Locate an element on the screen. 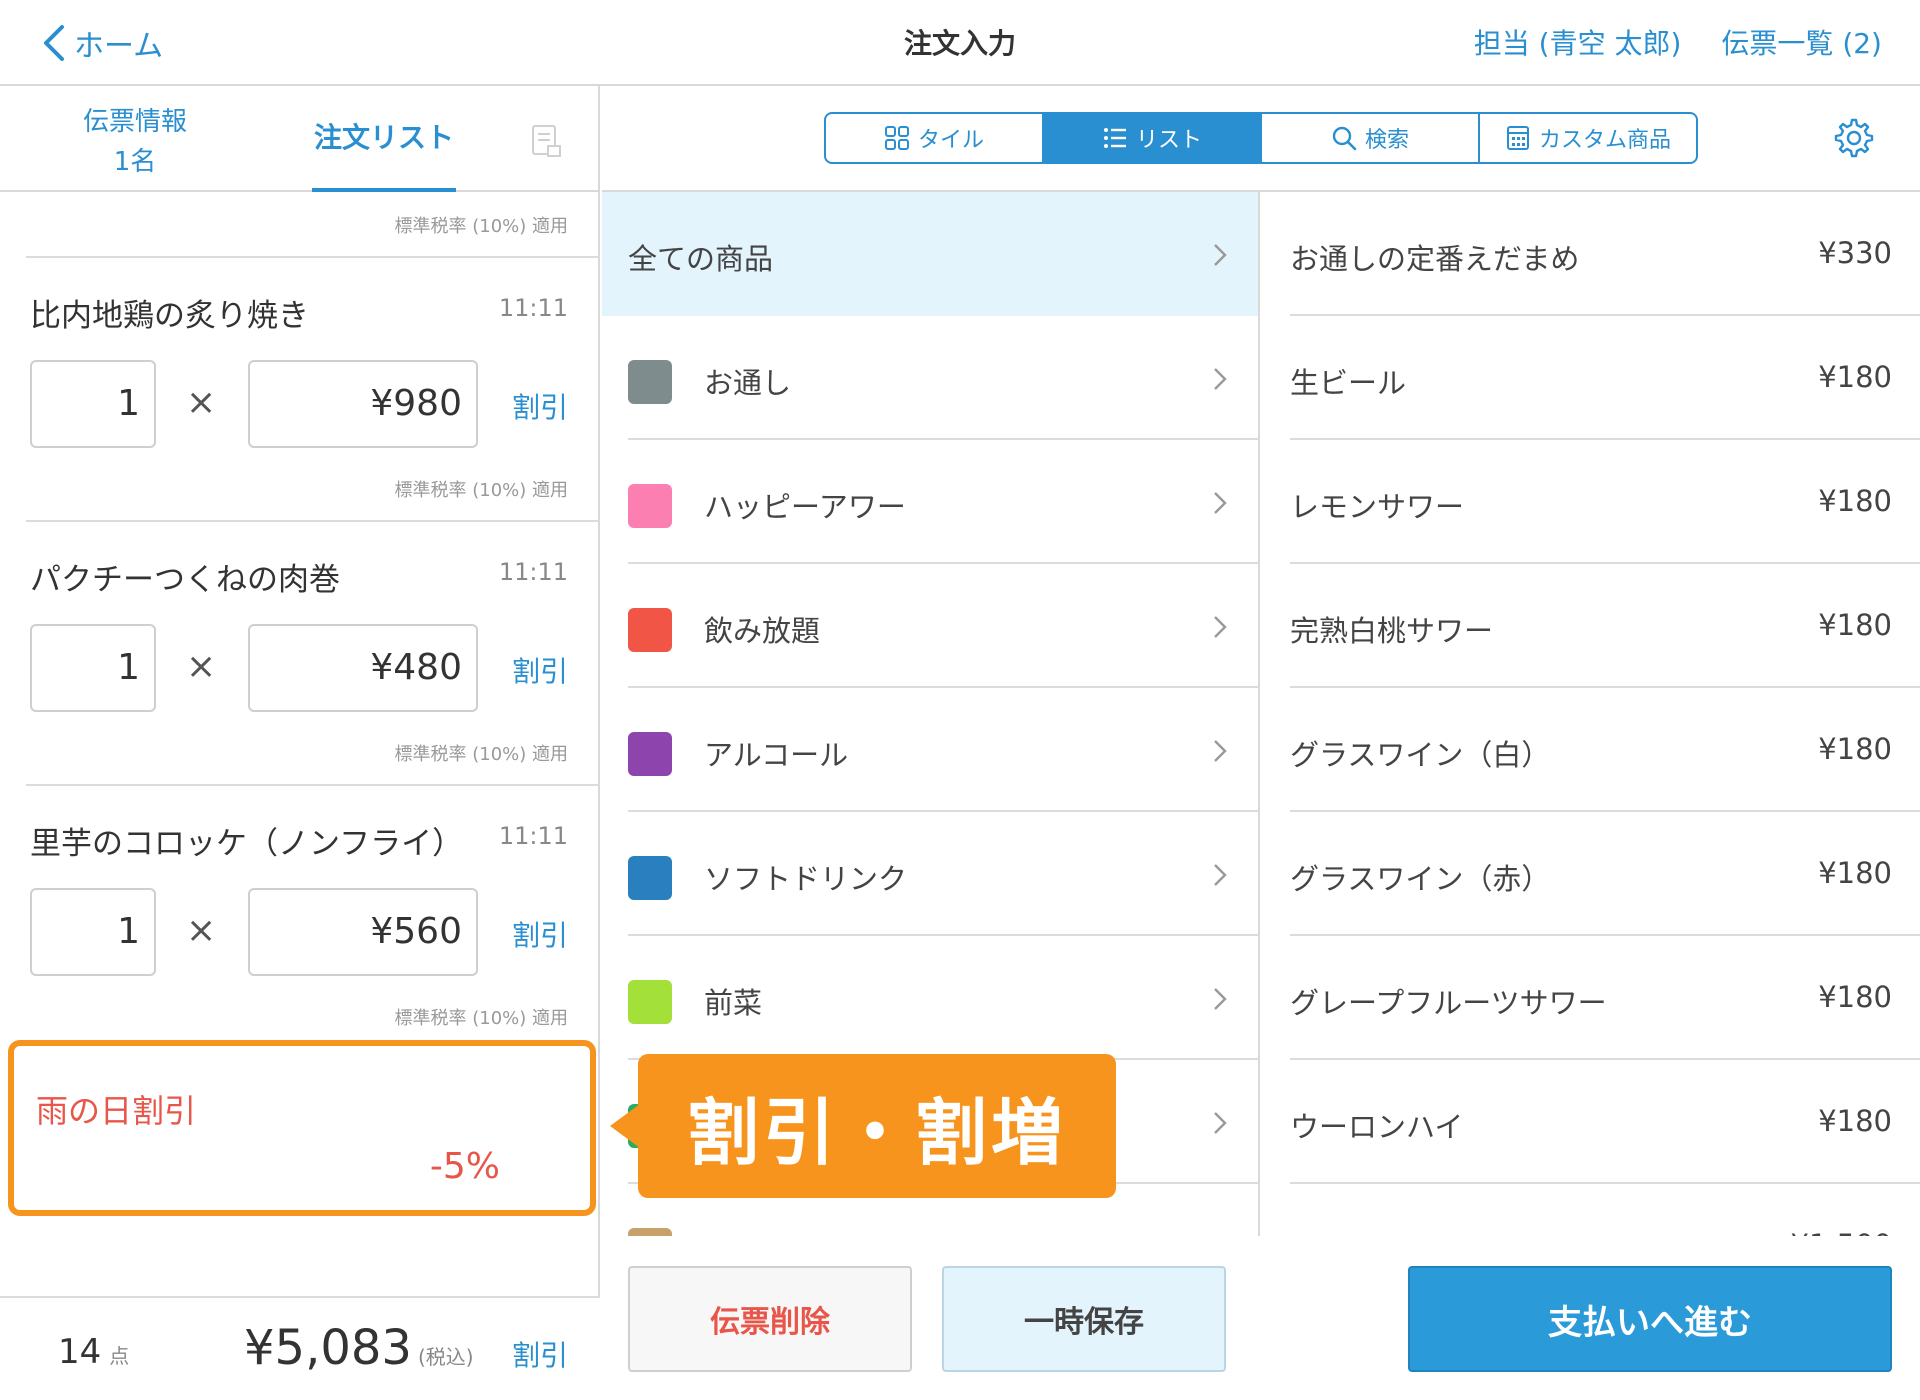  callout-label: 割引・割増 is located at coordinates (877, 1126).